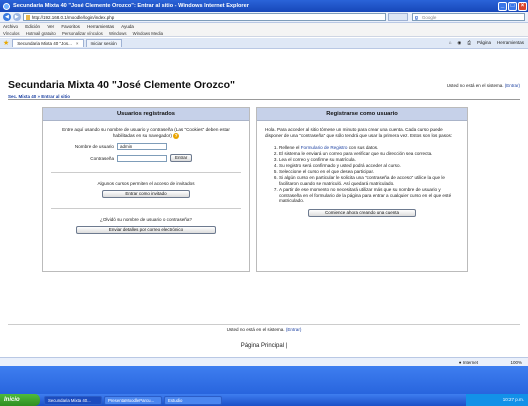 The height and width of the screenshot is (406, 528). Describe the element at coordinates (20, 400) in the screenshot. I see `start-button: Inicio` at that location.